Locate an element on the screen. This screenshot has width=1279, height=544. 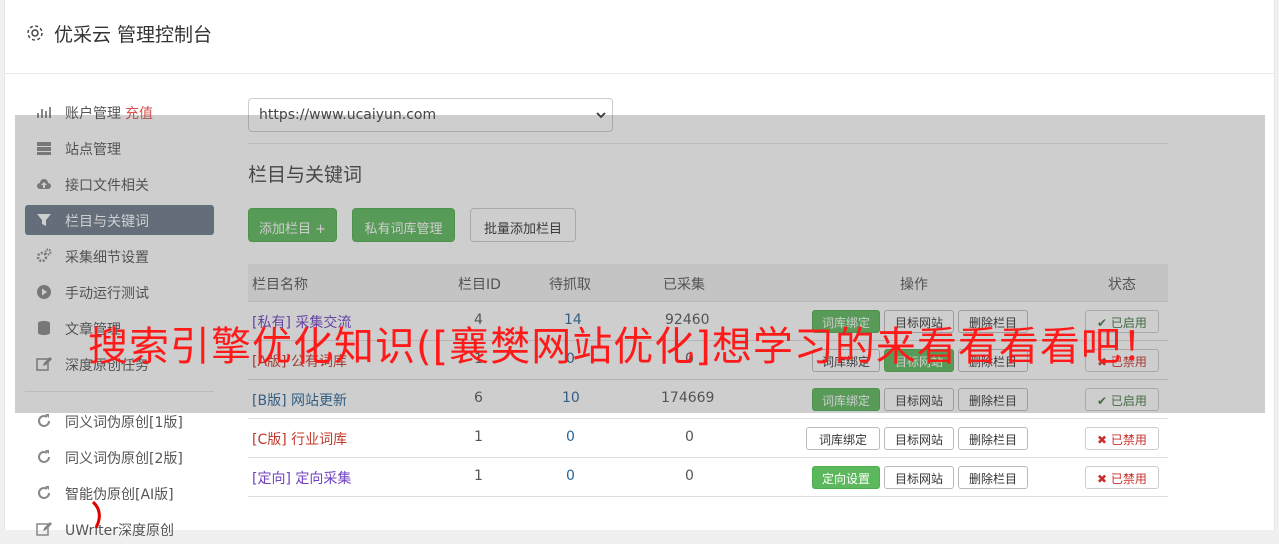
sidebar-item-uwriter: UWriter深度原创 is located at coordinates (119, 529).